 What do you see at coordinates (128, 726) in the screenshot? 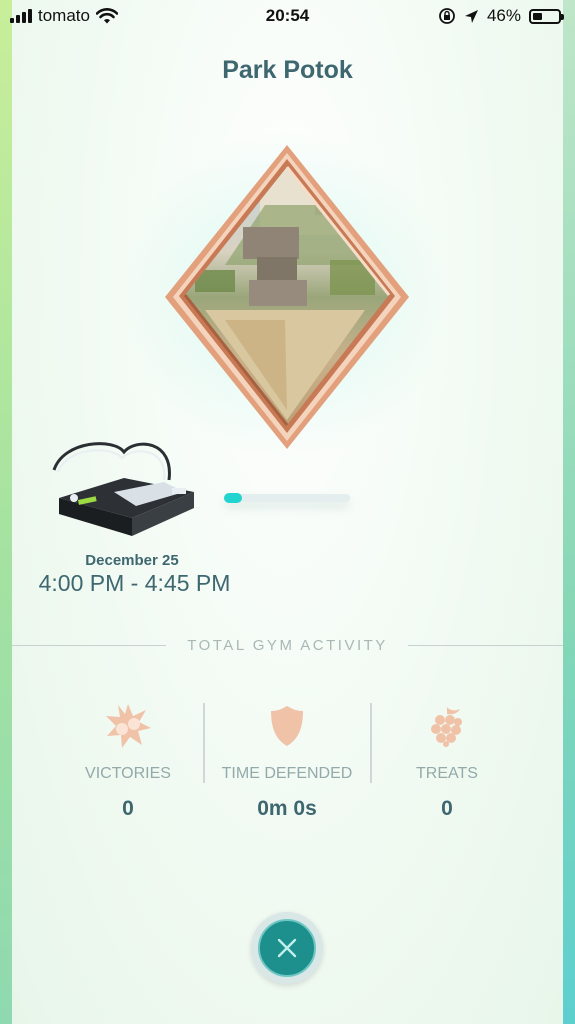
I see `victories-burst-icon` at bounding box center [128, 726].